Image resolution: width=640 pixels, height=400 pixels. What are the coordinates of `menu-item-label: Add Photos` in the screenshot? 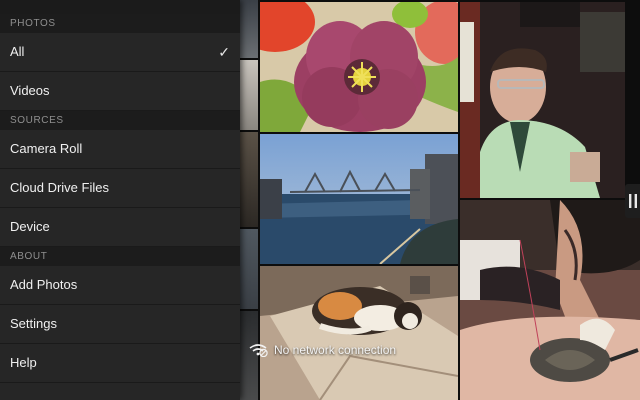 It's located at (44, 284).